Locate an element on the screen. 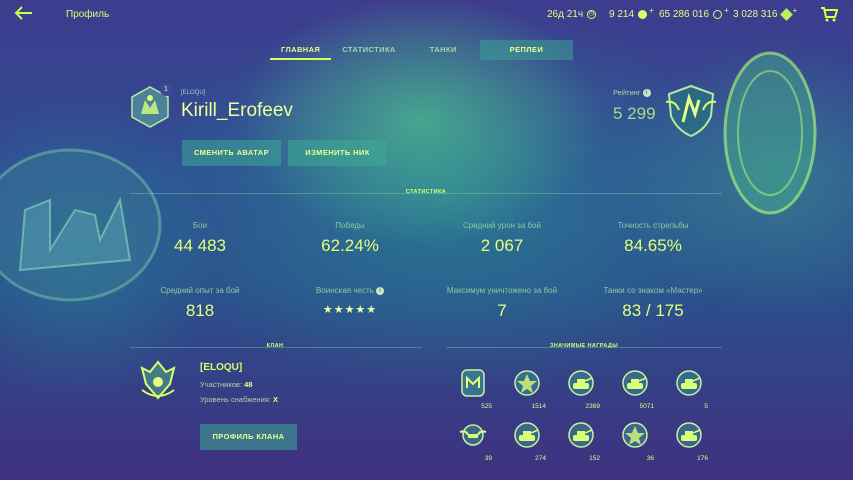 The height and width of the screenshot is (480, 853). stat-label: Максимум уничтожено за бой is located at coordinates (502, 290).